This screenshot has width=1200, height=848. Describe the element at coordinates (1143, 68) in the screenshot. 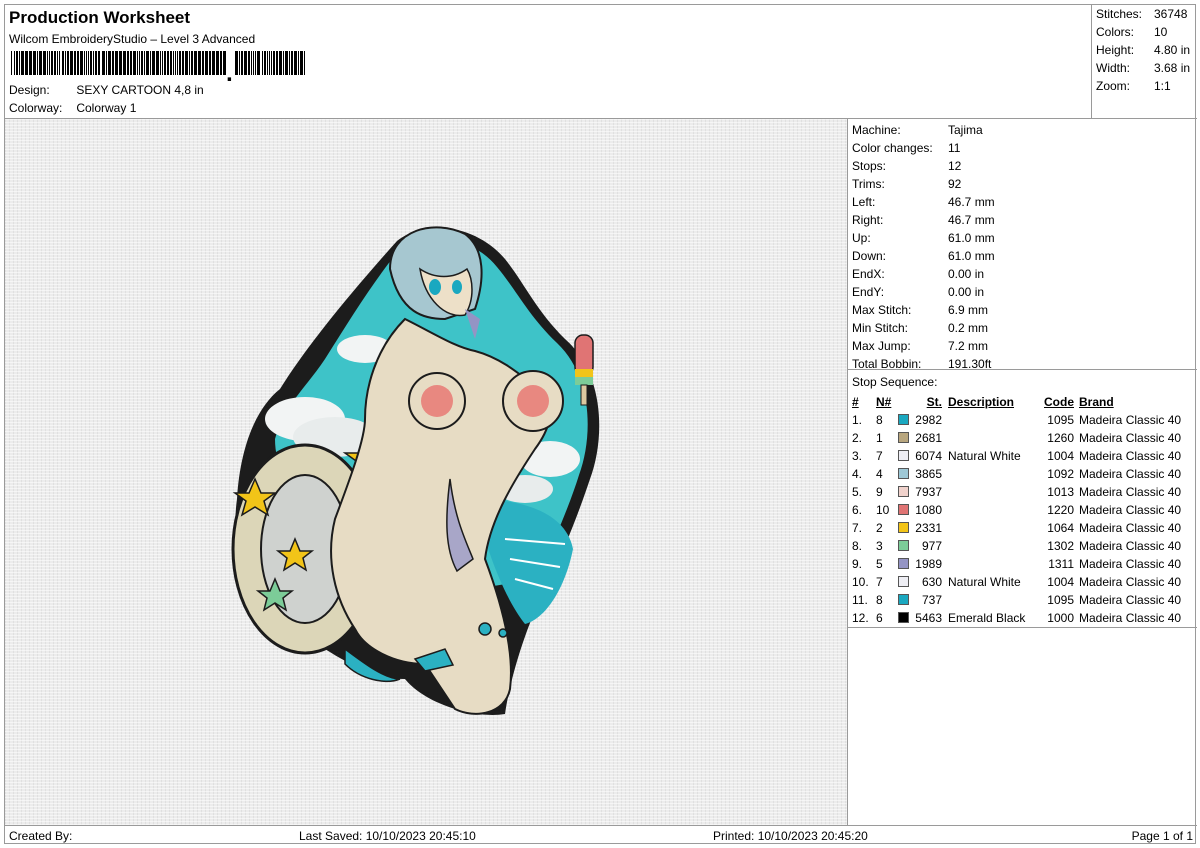

I see `stat-row: Width: 3.68 in` at that location.